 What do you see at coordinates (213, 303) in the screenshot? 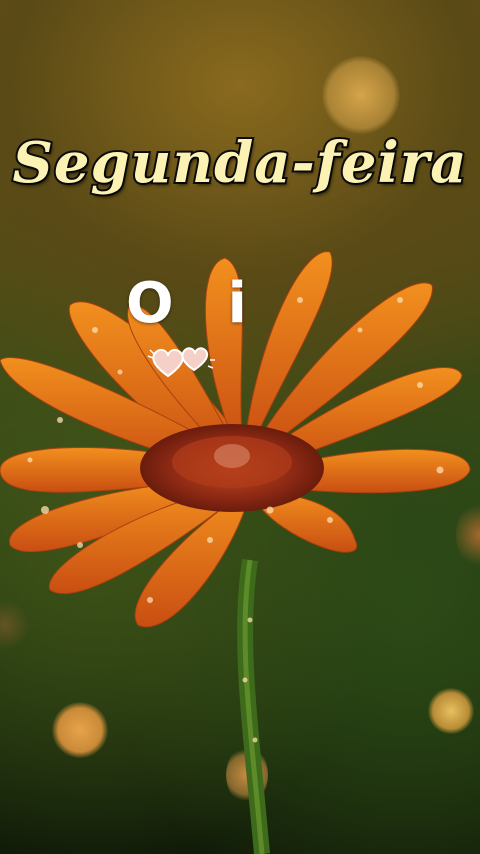
I see `greeting-letters: Oi` at bounding box center [213, 303].